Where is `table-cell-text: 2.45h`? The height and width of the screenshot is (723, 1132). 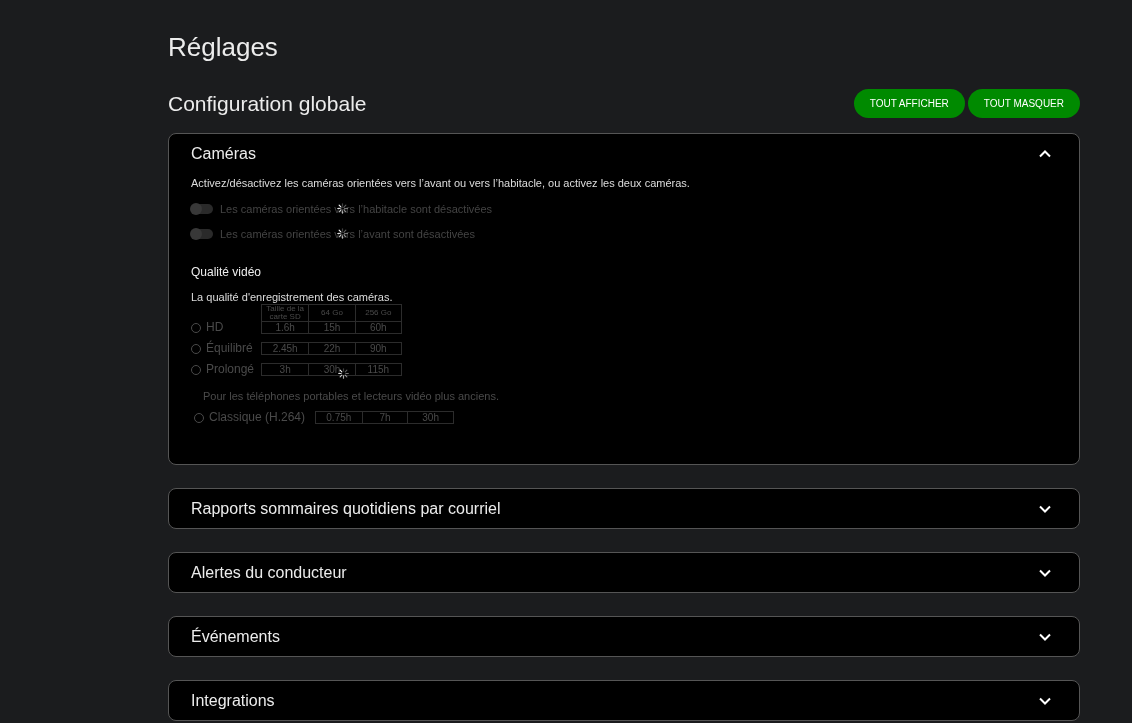 table-cell-text: 2.45h is located at coordinates (285, 348).